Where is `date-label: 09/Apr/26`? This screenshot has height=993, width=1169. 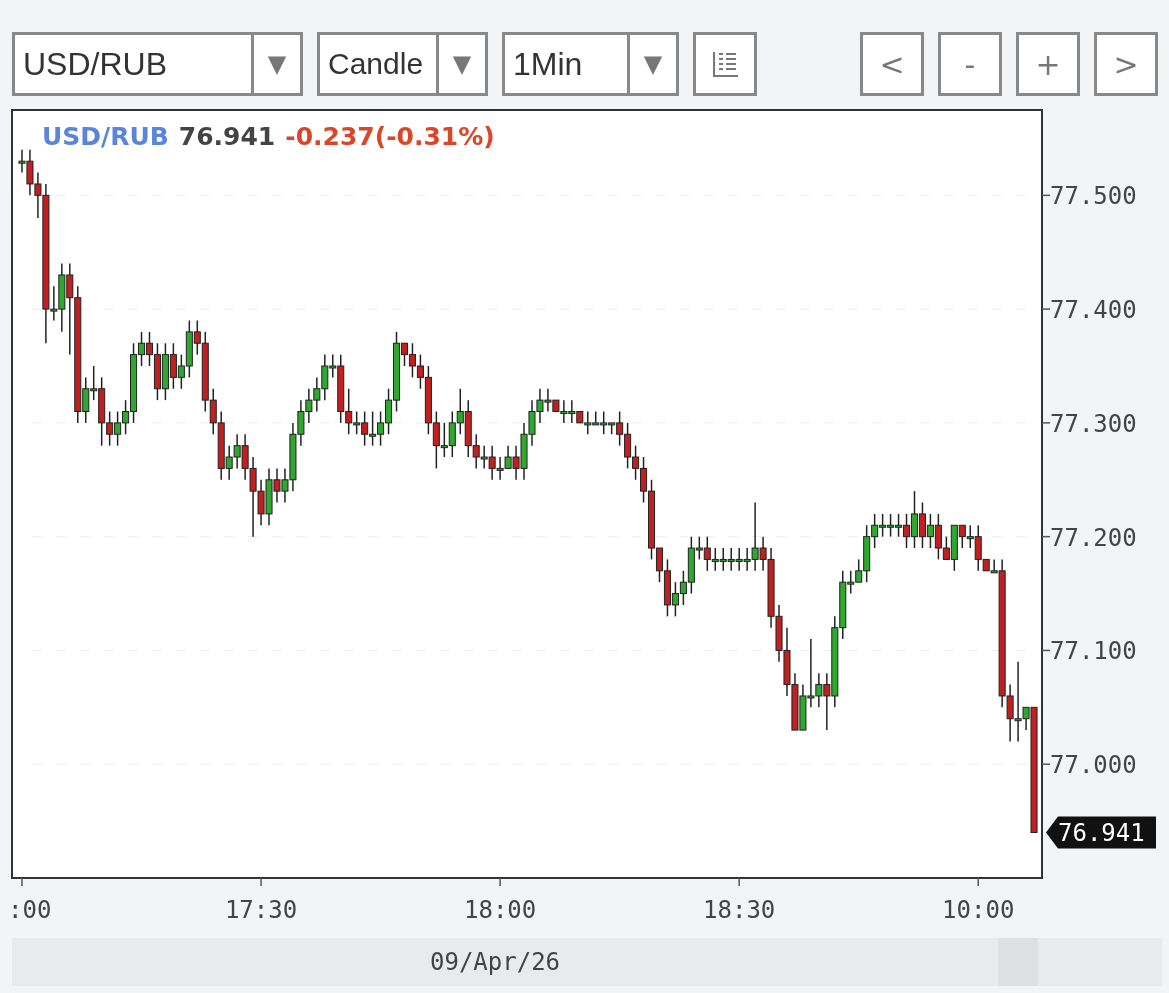
date-label: 09/Apr/26 is located at coordinates (495, 962).